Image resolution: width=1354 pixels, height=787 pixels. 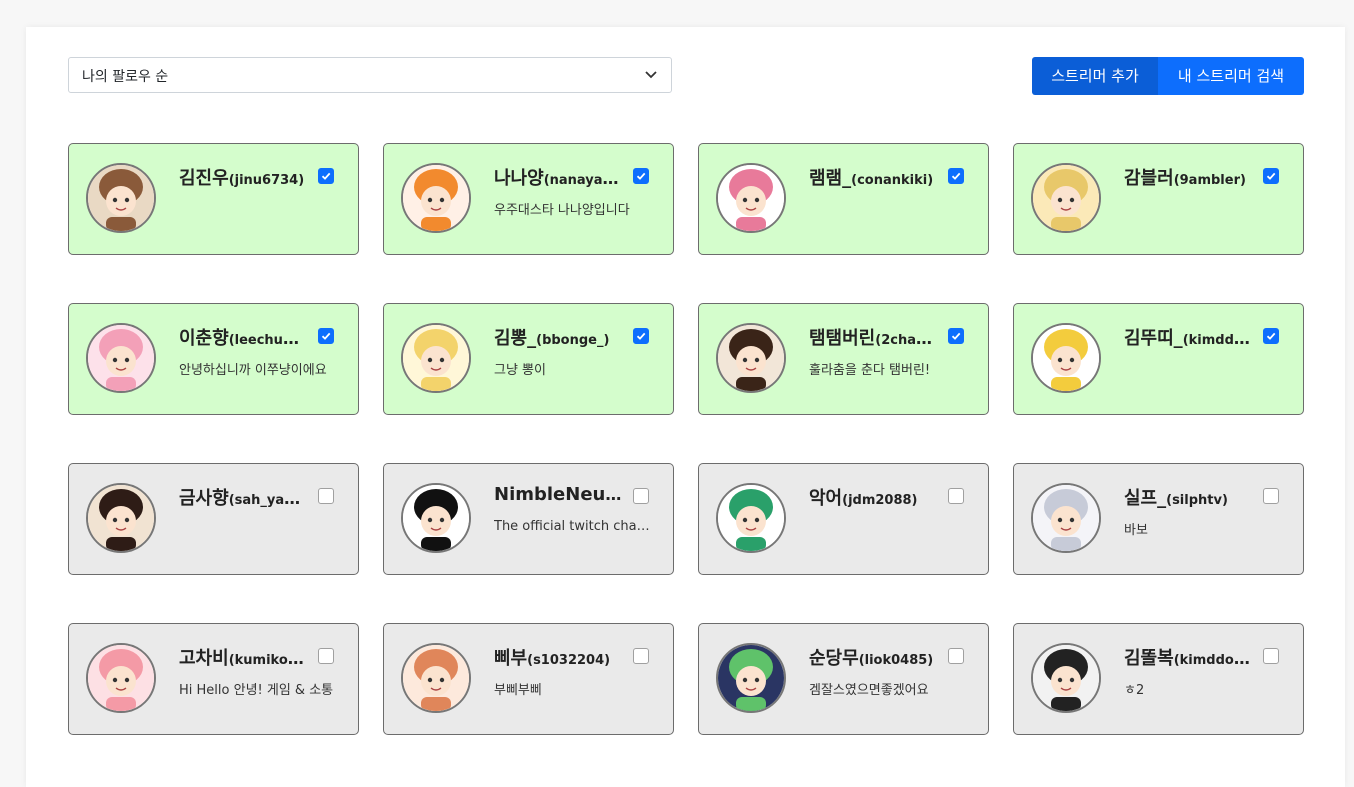 I want to click on streamer-display-name: 나나양, so click(x=519, y=178).